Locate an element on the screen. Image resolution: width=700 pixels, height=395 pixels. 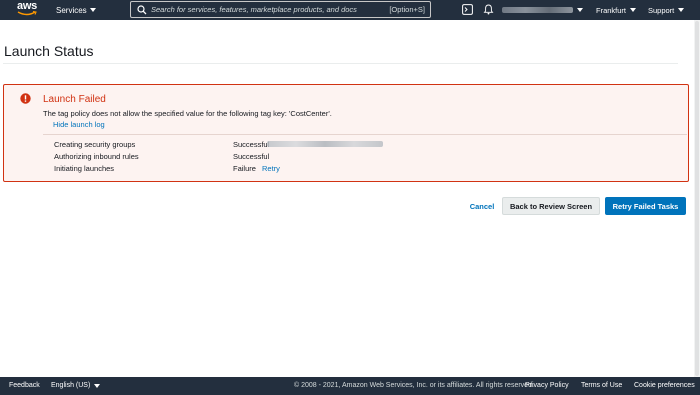
language-selector: English (US) is located at coordinates (76, 385).